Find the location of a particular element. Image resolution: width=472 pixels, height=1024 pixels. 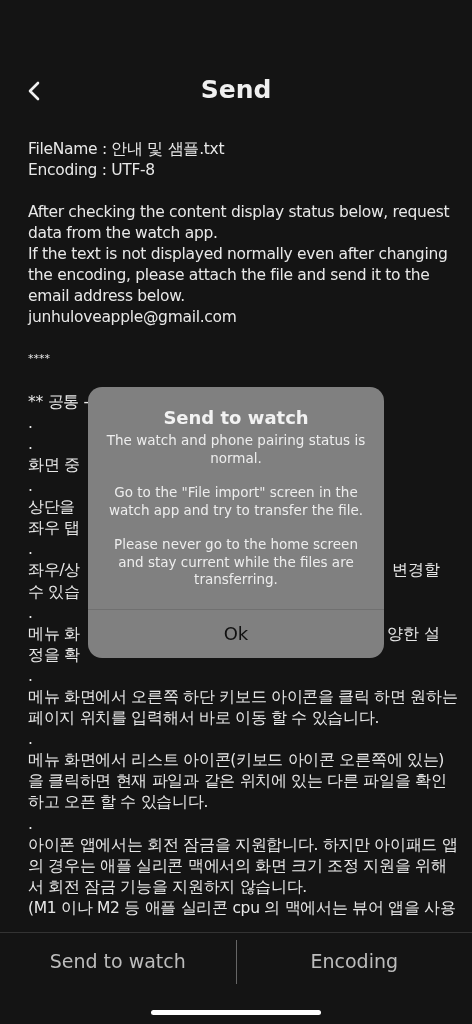

dialog-message: Go to the "File import" screen in the watch app and try to transfer the file. is located at coordinates (236, 501).